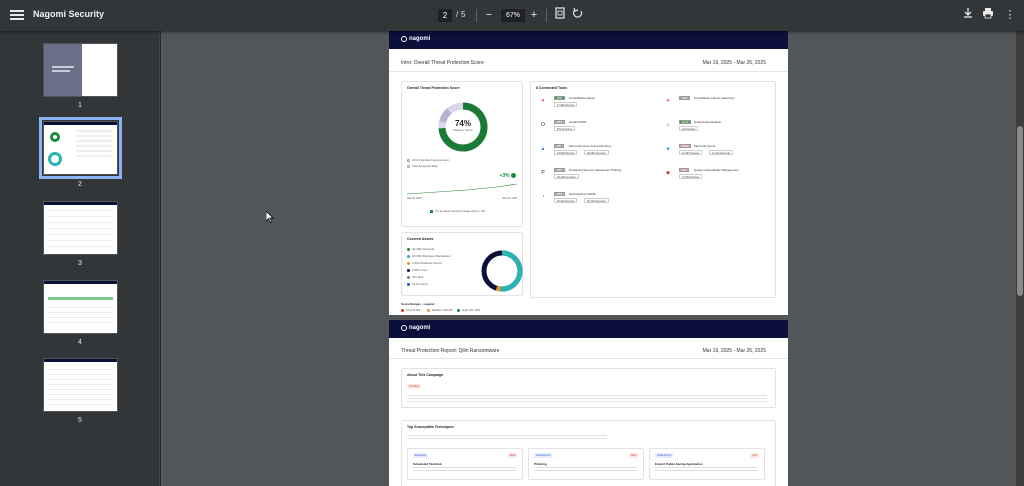  What do you see at coordinates (684, 170) in the screenshot?
I see `tool-category-badge: VM` at bounding box center [684, 170].